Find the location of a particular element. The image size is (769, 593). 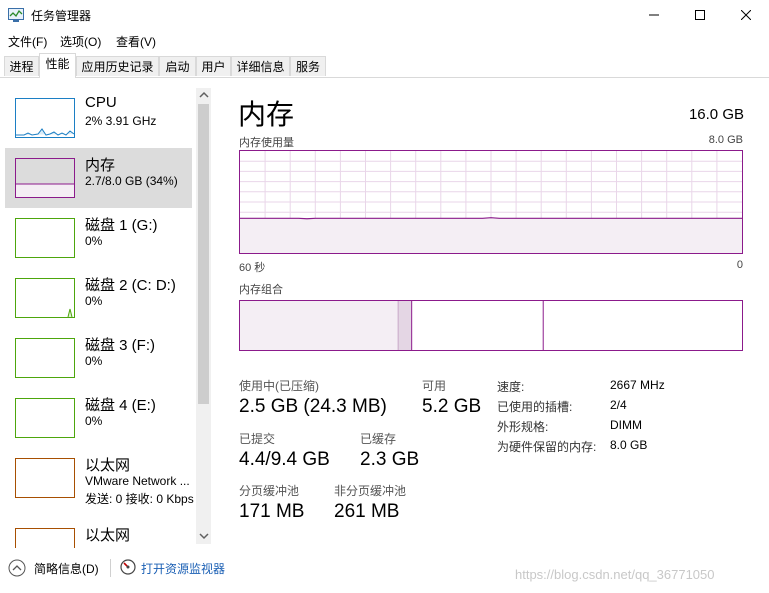

fewer-details-button: 简略信息(D) is located at coordinates (63, 568).